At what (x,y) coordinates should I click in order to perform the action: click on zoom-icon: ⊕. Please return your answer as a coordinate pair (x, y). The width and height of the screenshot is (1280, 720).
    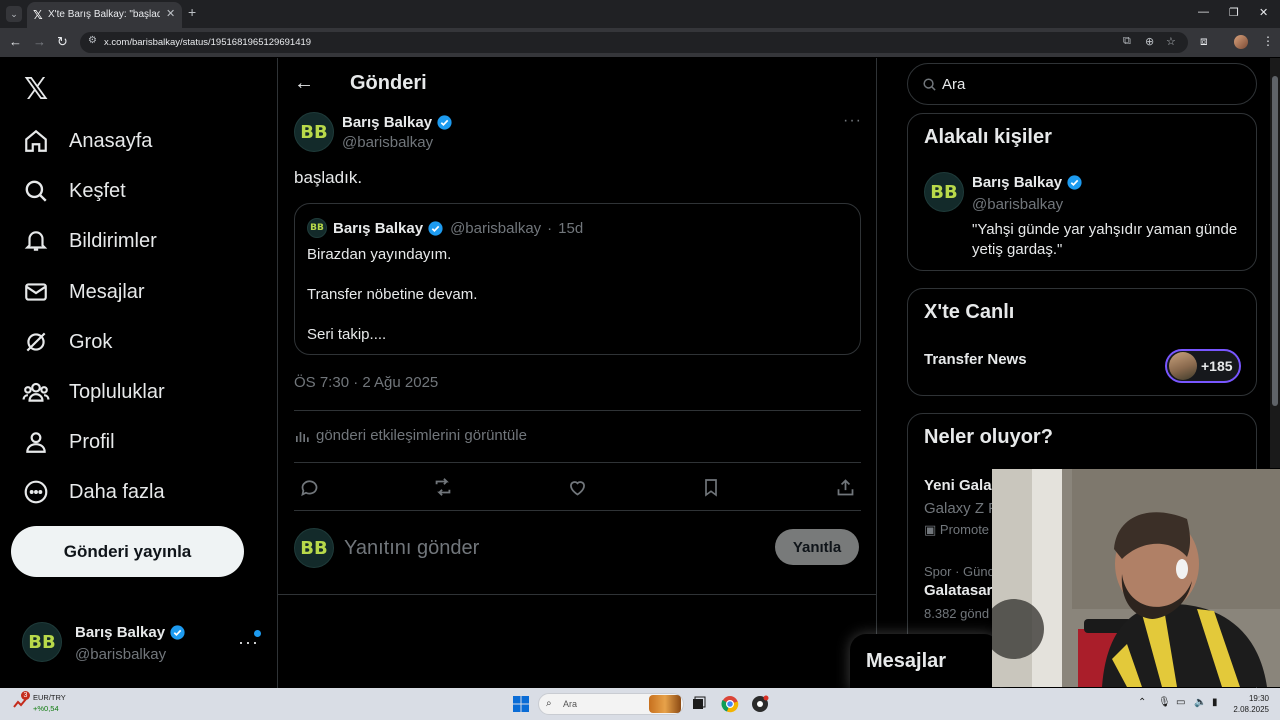
    Looking at the image, I should click on (1149, 41).